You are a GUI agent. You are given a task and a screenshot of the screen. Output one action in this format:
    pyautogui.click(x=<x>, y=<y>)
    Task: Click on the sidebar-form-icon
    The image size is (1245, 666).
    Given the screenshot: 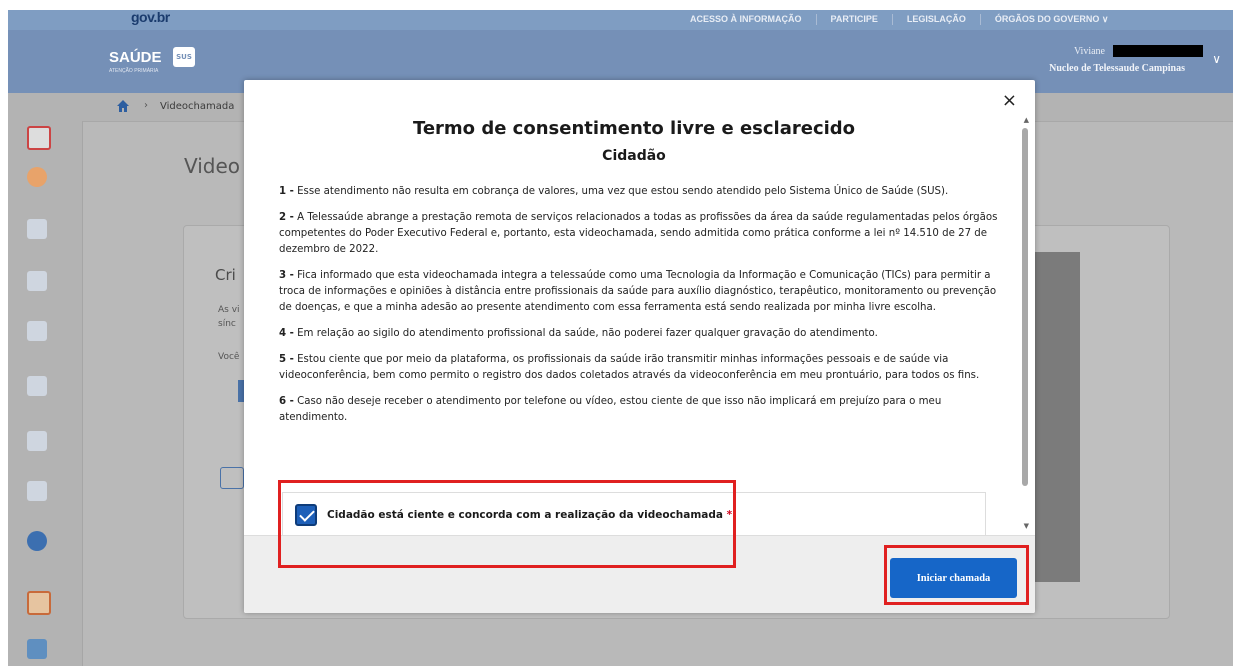 What is the action you would take?
    pyautogui.click(x=37, y=386)
    